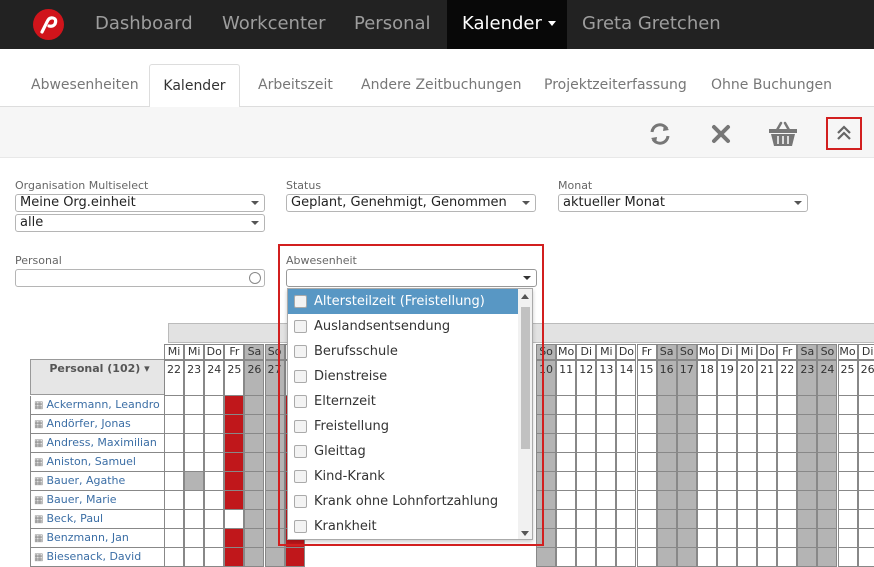 This screenshot has width=874, height=567. Describe the element at coordinates (194, 86) in the screenshot. I see `tab-kalender: Kalender` at that location.